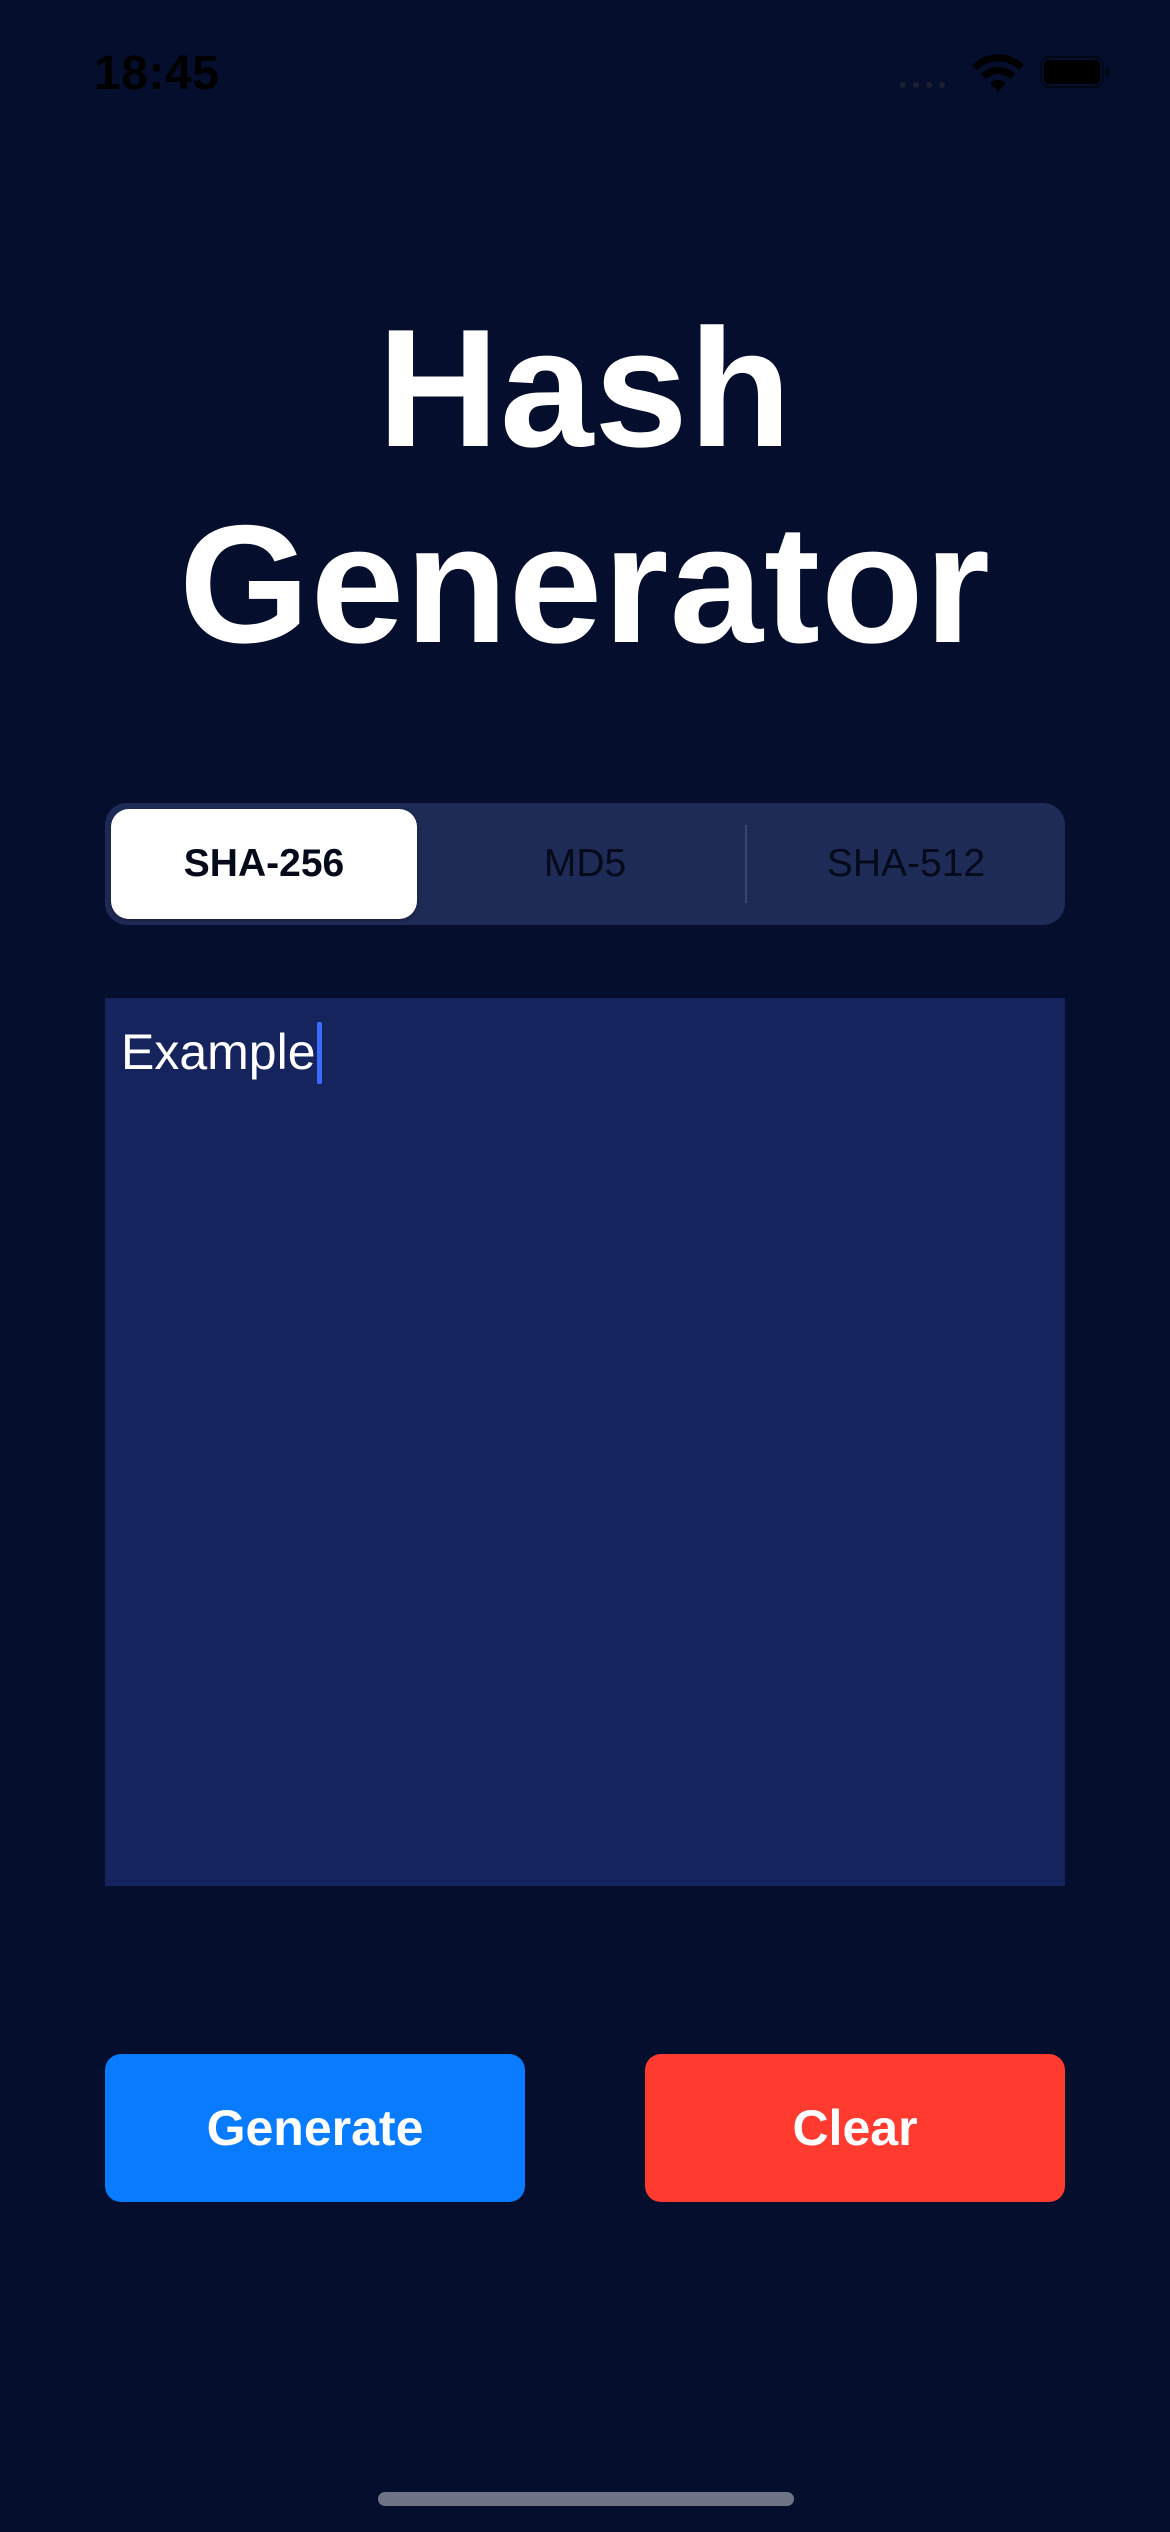  What do you see at coordinates (922, 85) in the screenshot?
I see `signal-dots-icon` at bounding box center [922, 85].